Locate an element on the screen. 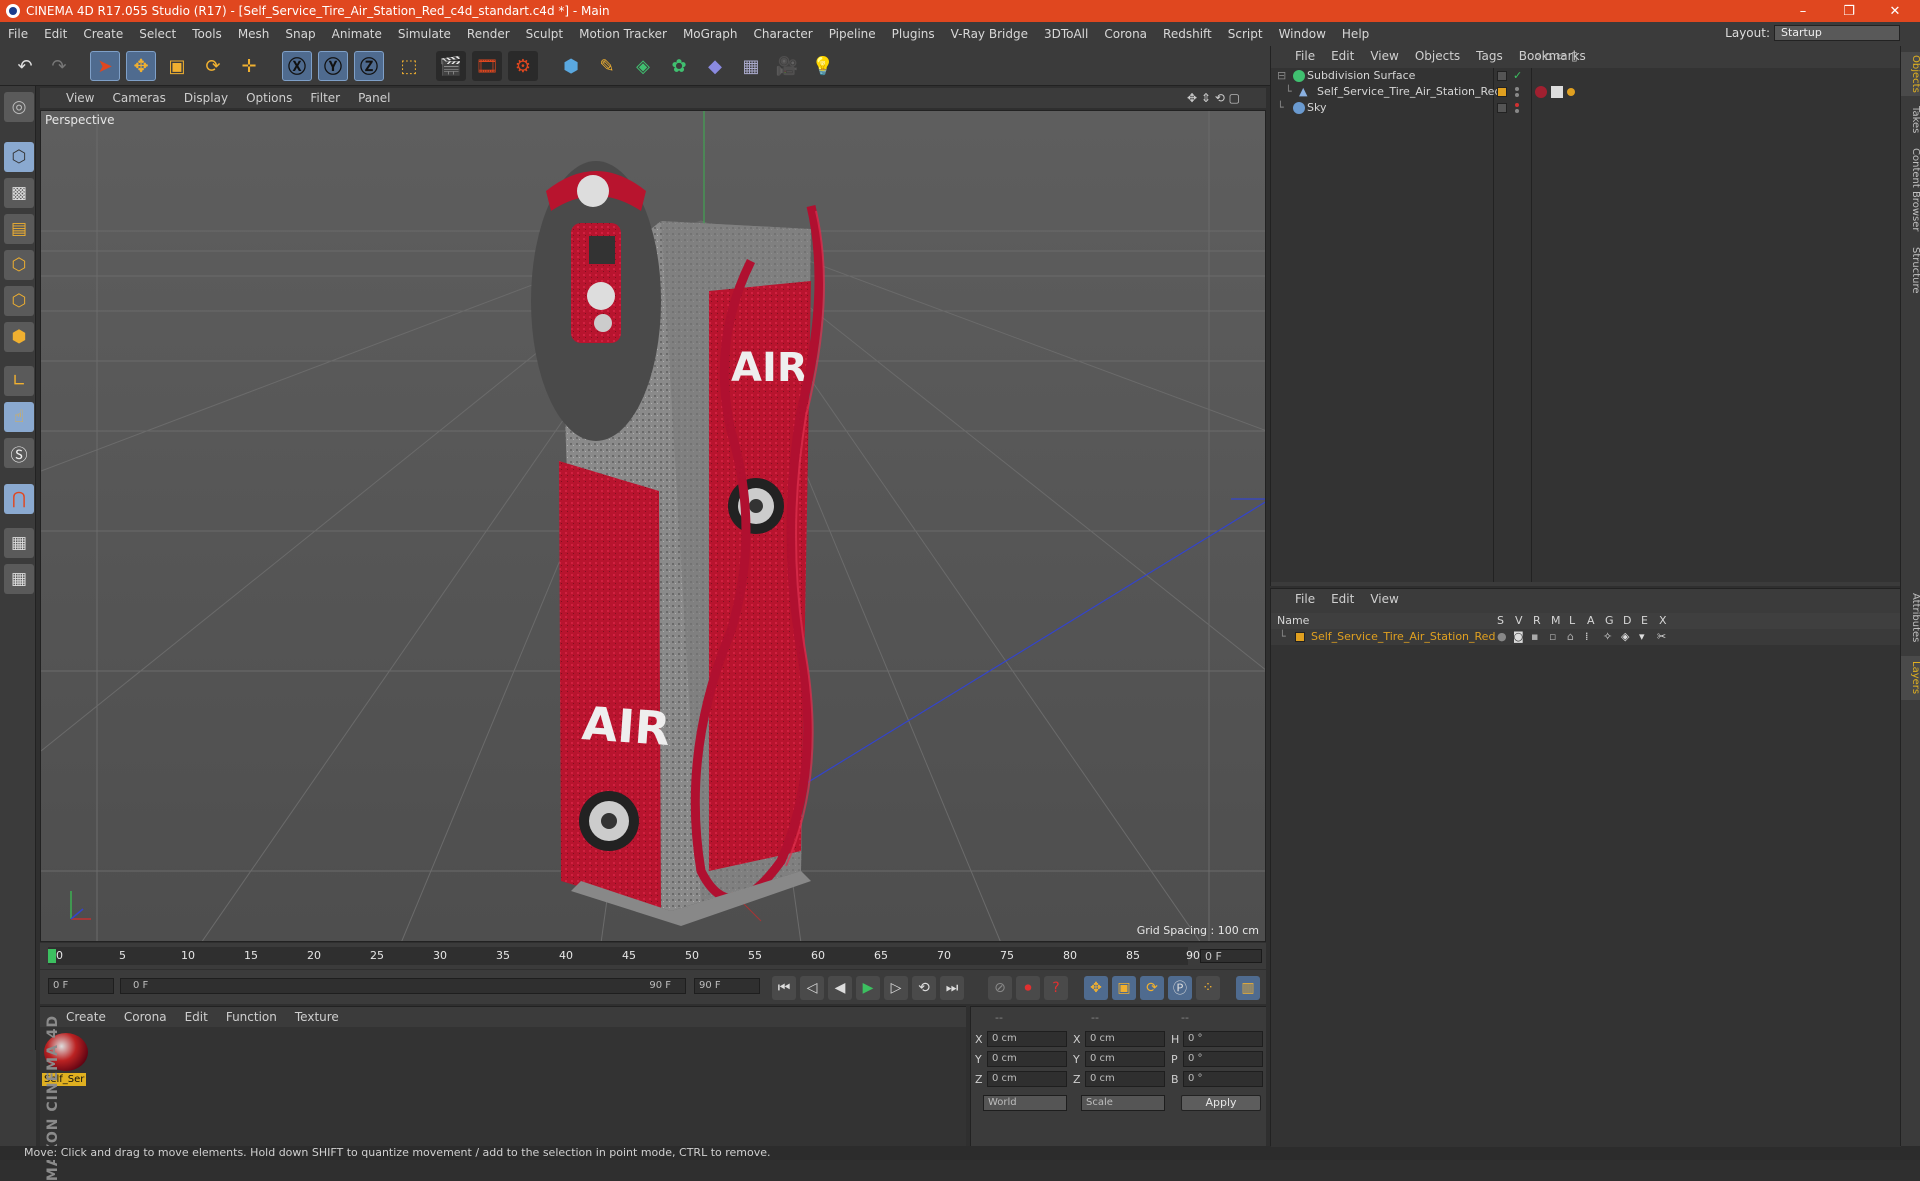 Image resolution: width=1920 pixels, height=1181 pixels. position-x-field: 0 cm is located at coordinates (1027, 1039).